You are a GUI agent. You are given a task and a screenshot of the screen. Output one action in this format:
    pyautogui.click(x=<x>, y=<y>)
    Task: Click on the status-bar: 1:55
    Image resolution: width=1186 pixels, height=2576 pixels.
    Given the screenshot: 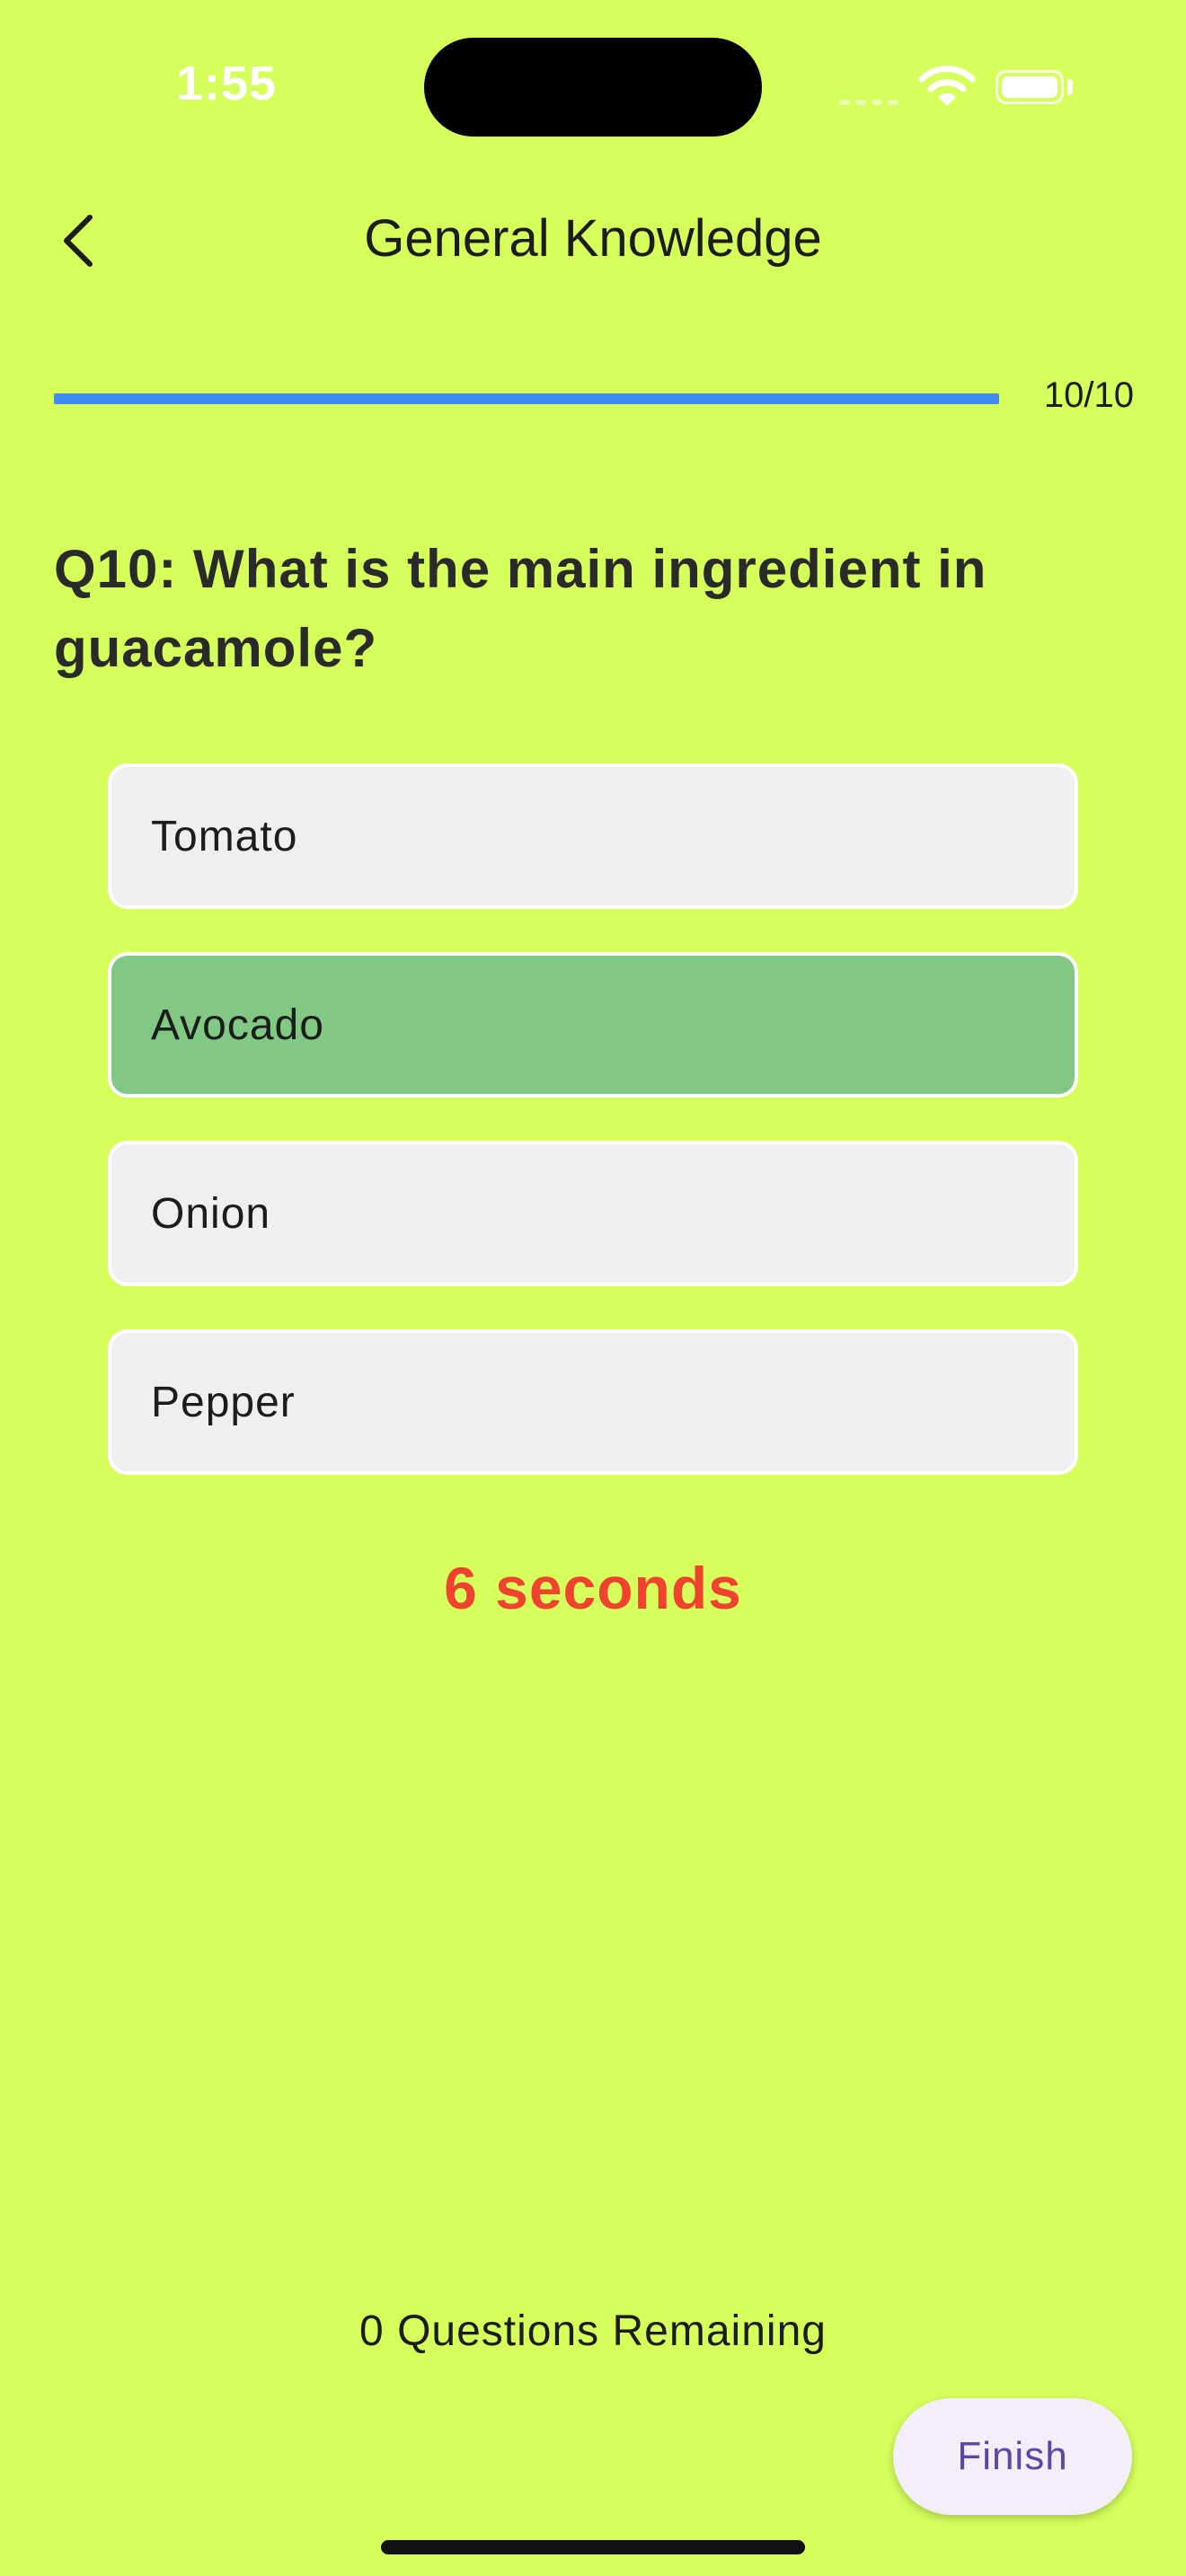 What is the action you would take?
    pyautogui.click(x=593, y=90)
    